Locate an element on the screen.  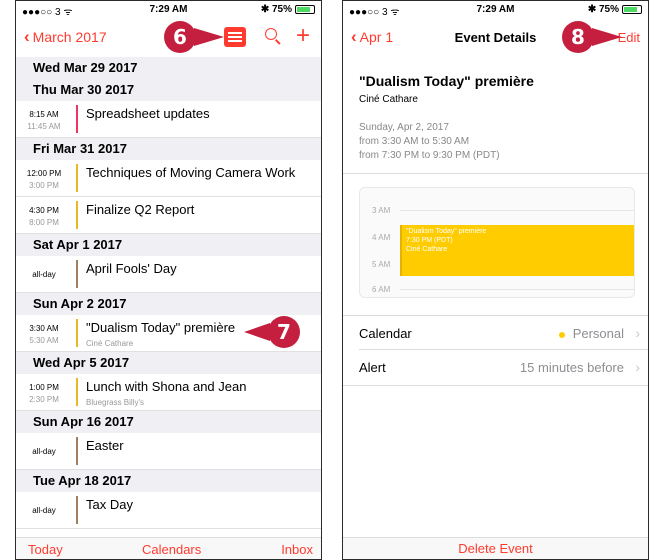
event-time-pdt: from 7:30 PM to 9:30 PM (PDT) is located at coordinates (429, 155).